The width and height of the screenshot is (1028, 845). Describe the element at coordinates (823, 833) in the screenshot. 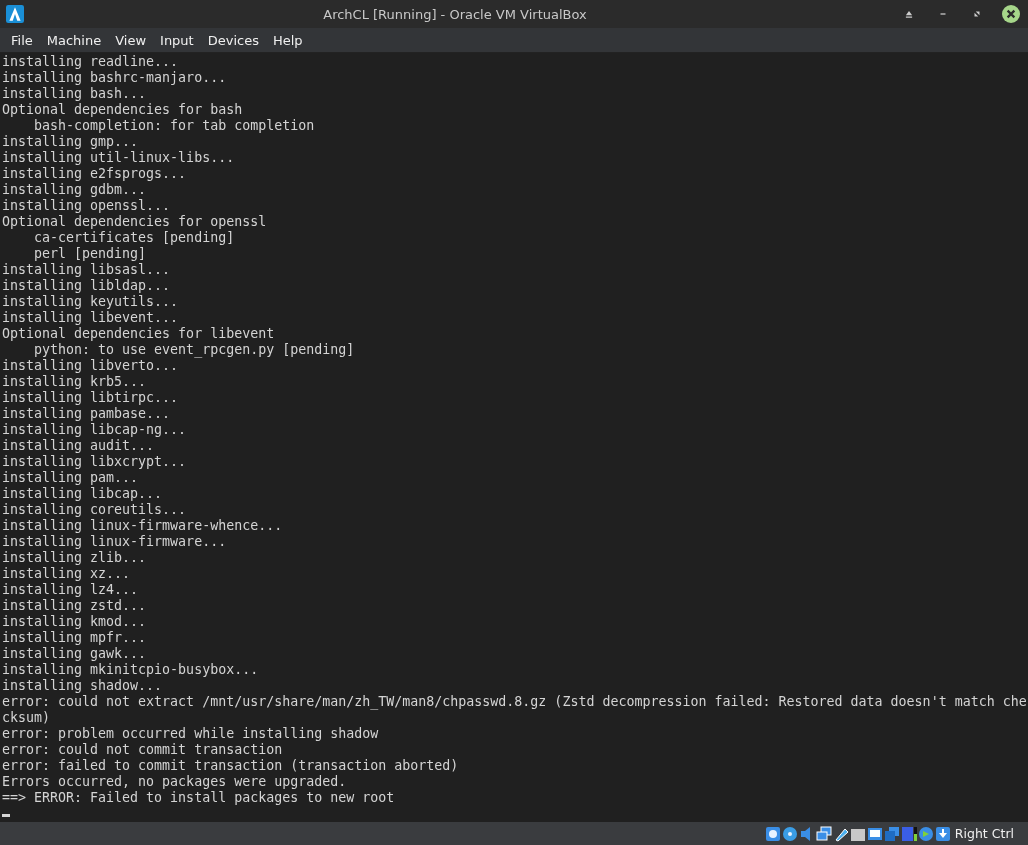

I see `network-icon` at that location.